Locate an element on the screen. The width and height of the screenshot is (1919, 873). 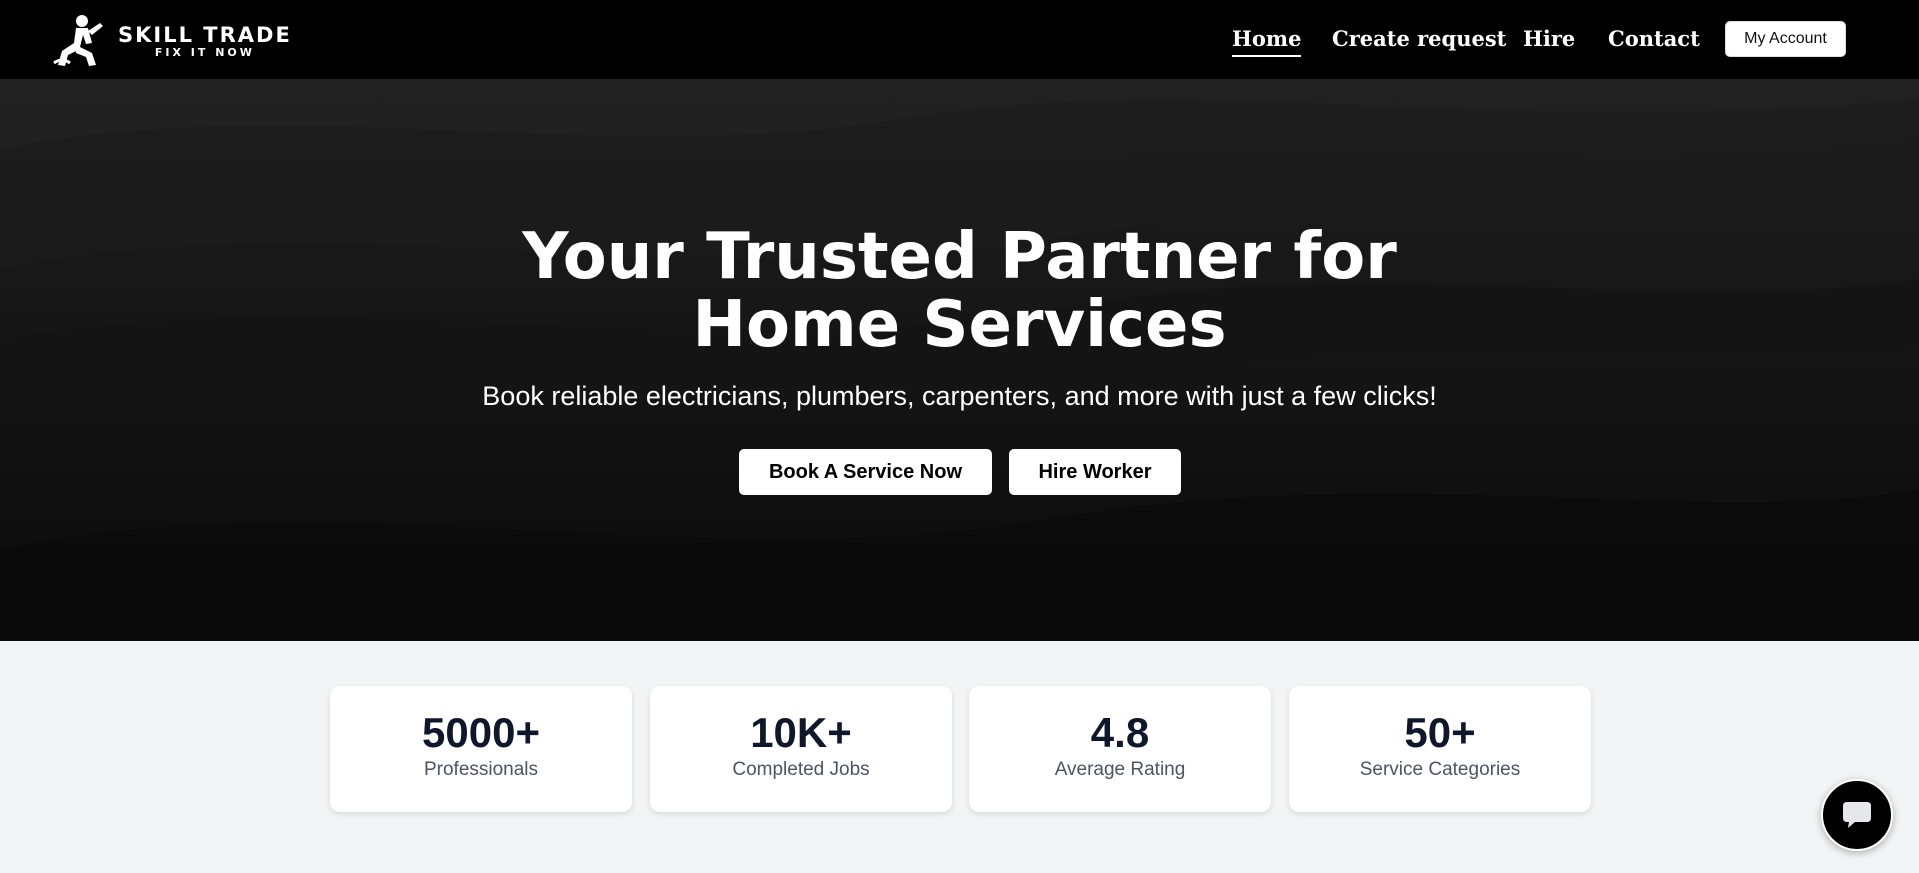
stat-card-completed-jobs: 10K+ Completed Jobs is located at coordinates (801, 749).